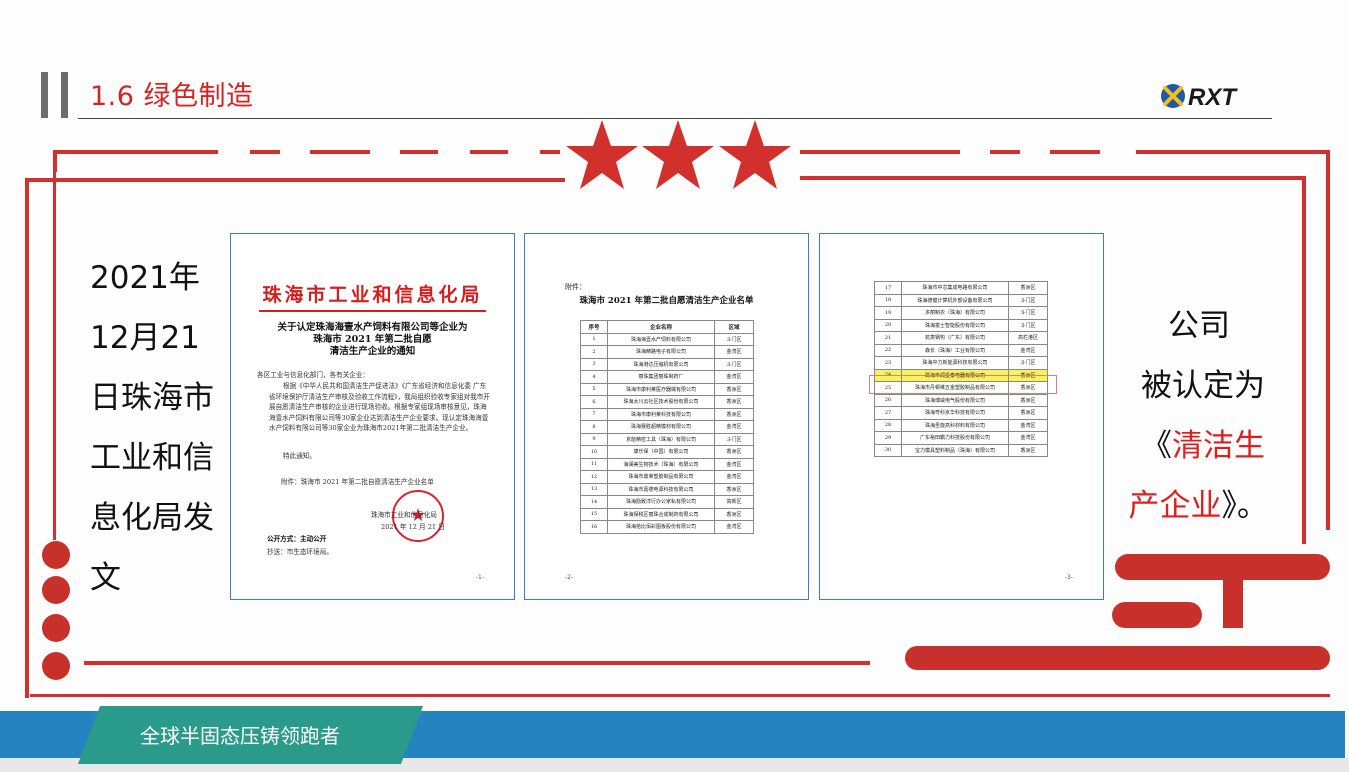 Image resolution: width=1349 pixels, height=772 pixels. Describe the element at coordinates (594, 427) in the screenshot. I see `row-number: 8` at that location.